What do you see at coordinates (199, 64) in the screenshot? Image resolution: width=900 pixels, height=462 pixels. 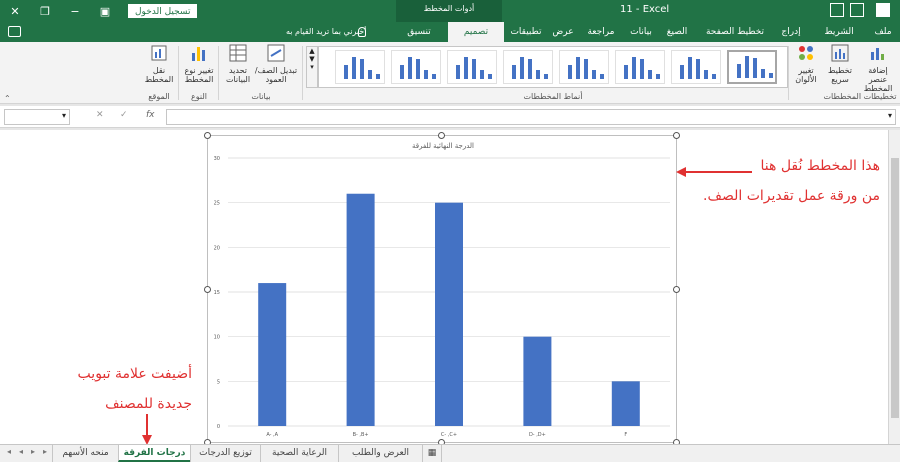 I see `change-chart-type-button: تغيير نوع المخطط` at bounding box center [199, 64].